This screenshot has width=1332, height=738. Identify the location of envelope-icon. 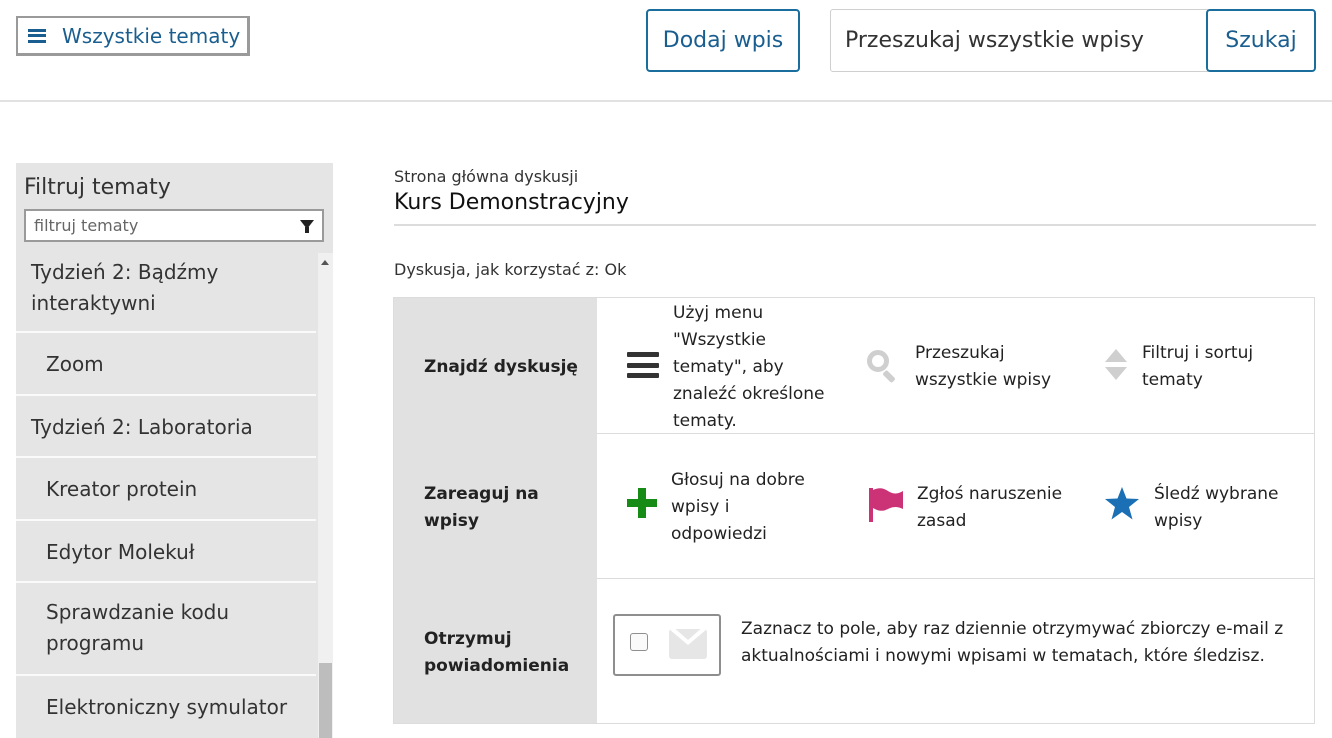
(688, 644).